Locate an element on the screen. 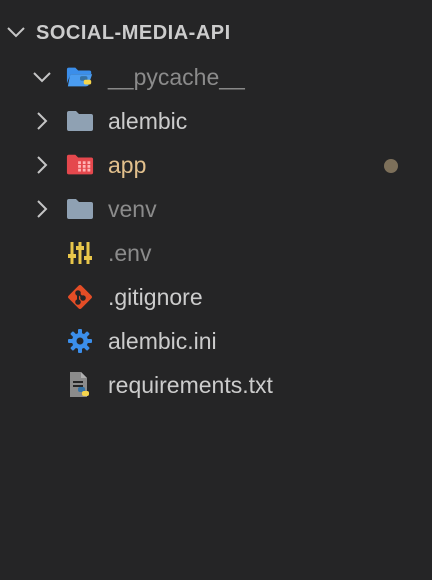 This screenshot has width=432, height=580. tree-item-label: .env is located at coordinates (130, 253).